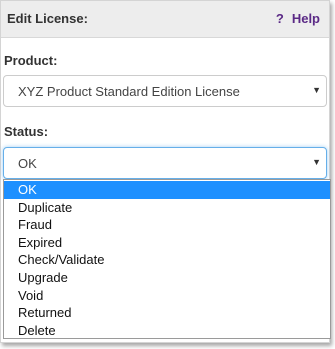 This screenshot has height=349, width=335. I want to click on panel-header: Edit License: ? Help, so click(165, 19).